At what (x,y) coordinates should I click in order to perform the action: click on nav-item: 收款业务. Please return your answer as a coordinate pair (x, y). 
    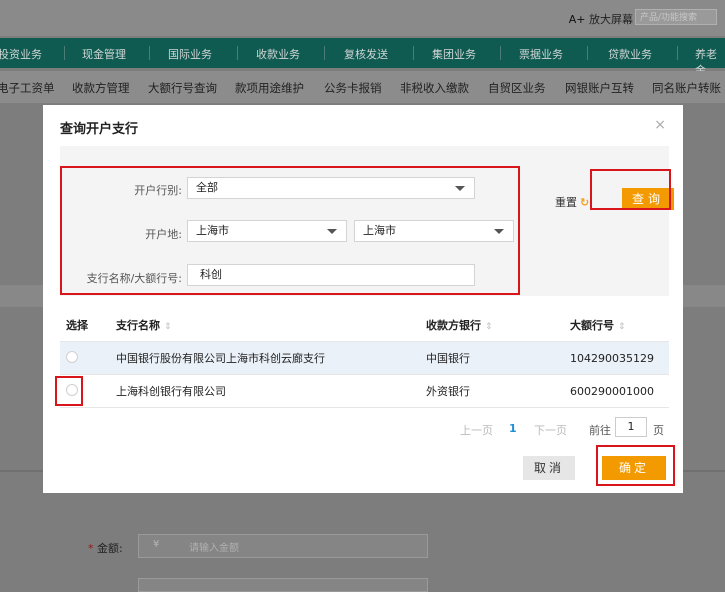
    Looking at the image, I should click on (278, 54).